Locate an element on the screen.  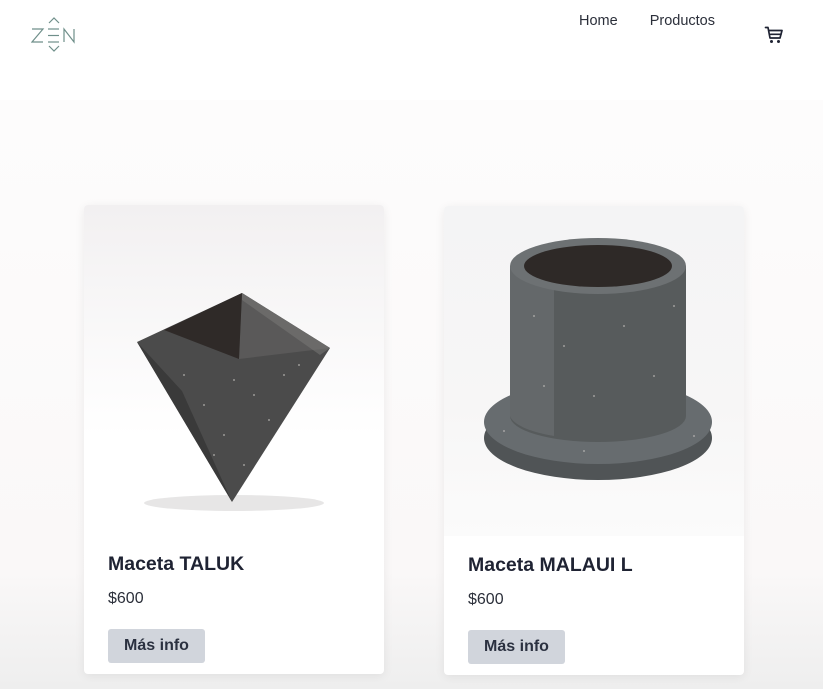
site-header: Home Productos is located at coordinates (411, 45).